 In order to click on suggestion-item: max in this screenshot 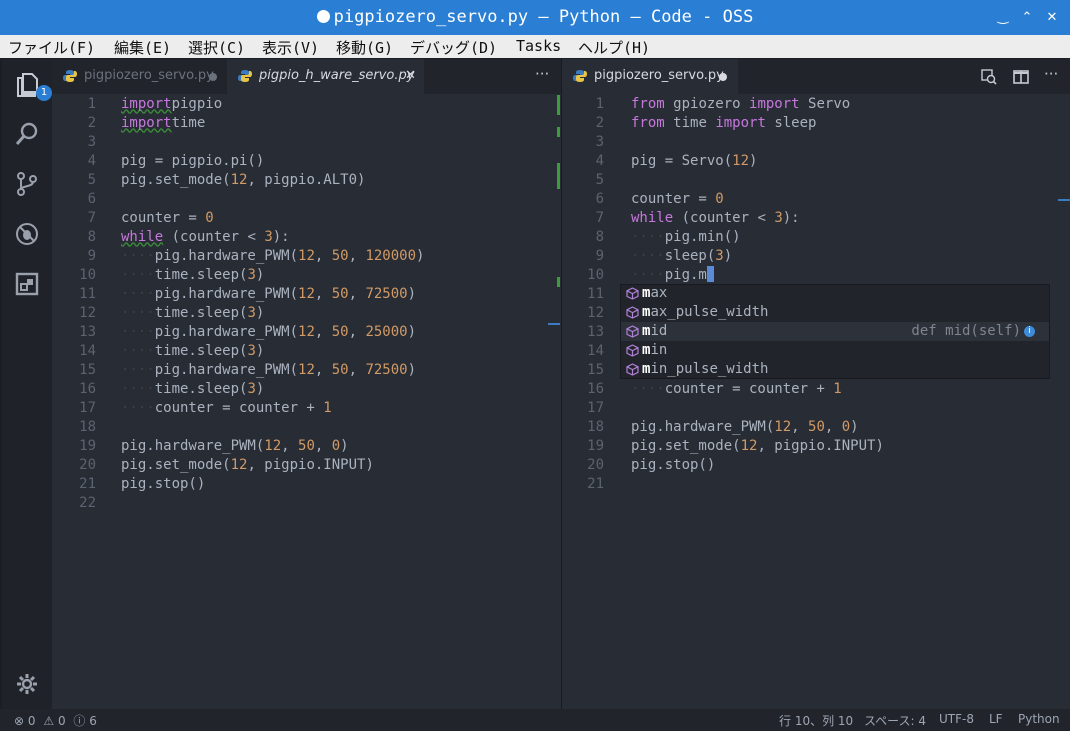, I will do `click(835, 293)`.